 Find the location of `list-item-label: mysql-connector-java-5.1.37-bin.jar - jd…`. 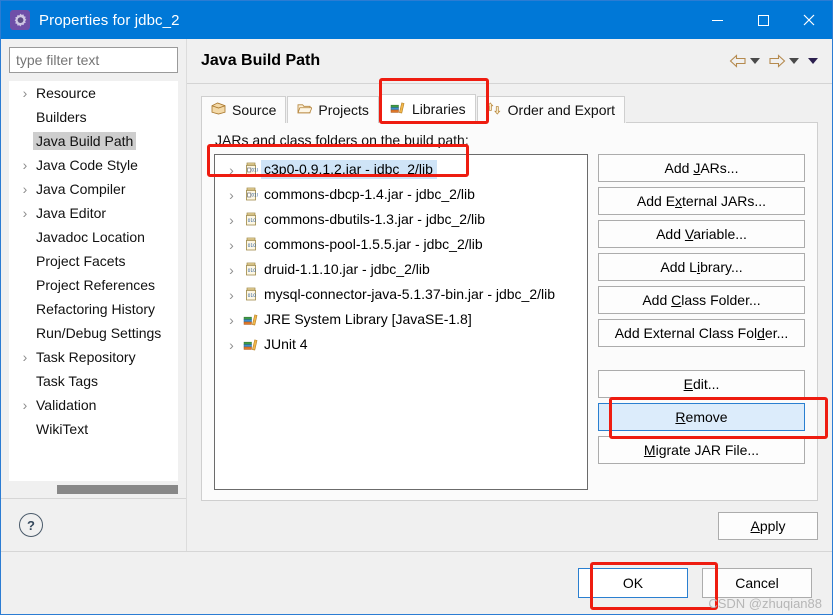

list-item-label: mysql-connector-java-5.1.37-bin.jar - jd… is located at coordinates (410, 294).